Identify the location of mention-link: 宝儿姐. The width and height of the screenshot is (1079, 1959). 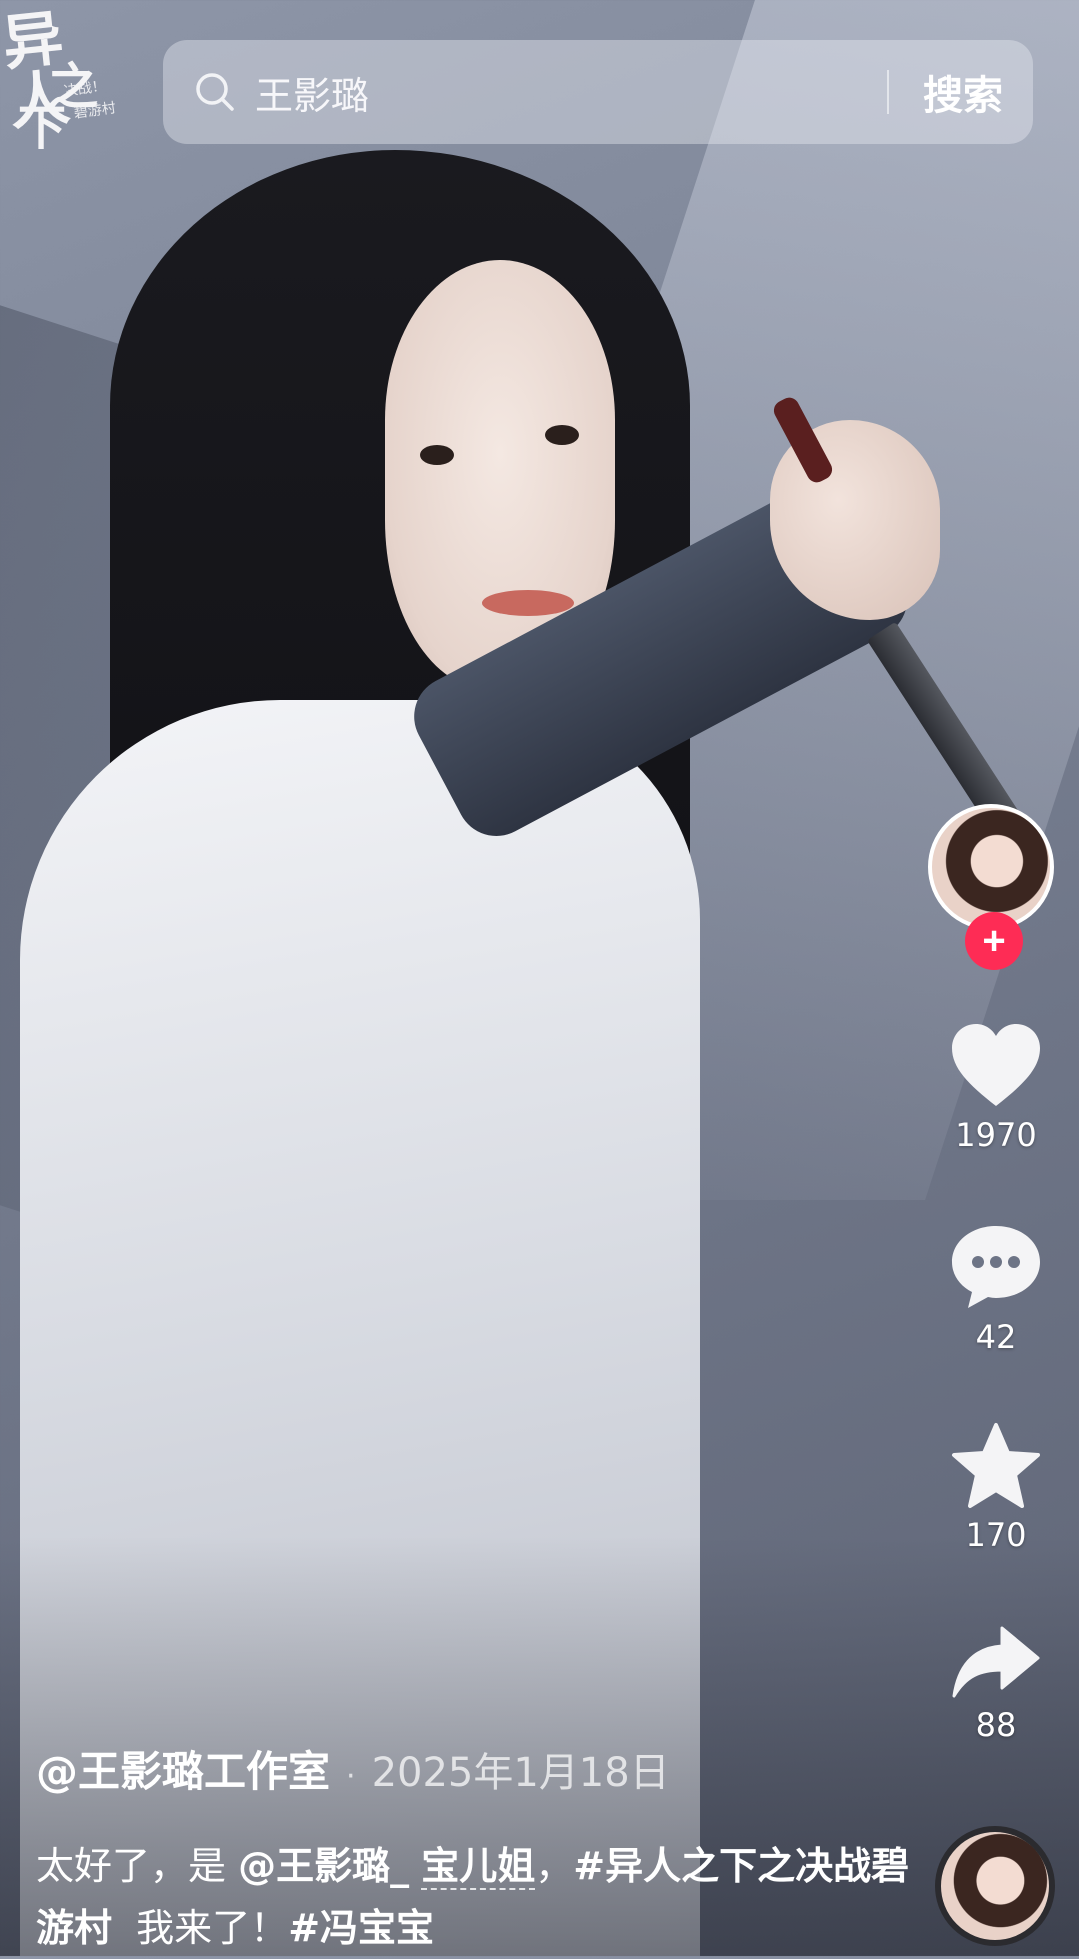
(478, 1867).